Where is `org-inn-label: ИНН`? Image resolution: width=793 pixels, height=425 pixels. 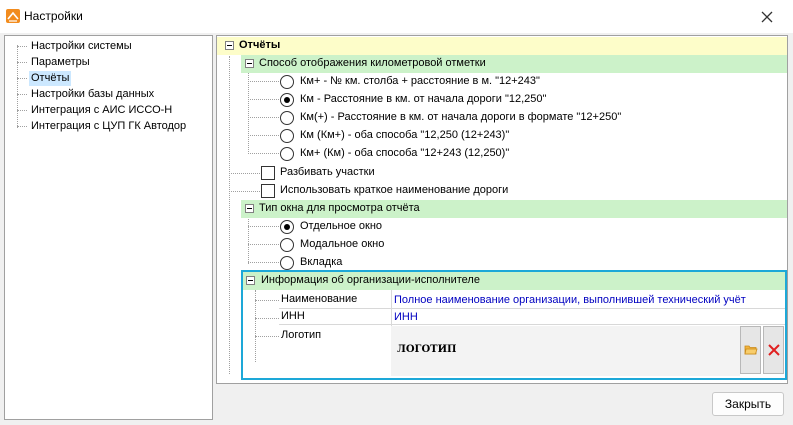
org-inn-label: ИНН is located at coordinates (293, 316).